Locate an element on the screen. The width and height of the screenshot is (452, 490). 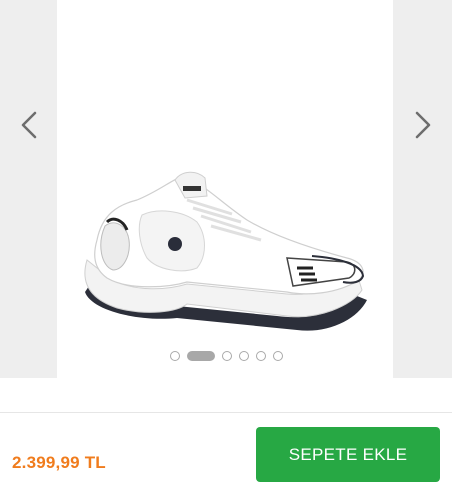
chevron-left-icon is located at coordinates (29, 125).